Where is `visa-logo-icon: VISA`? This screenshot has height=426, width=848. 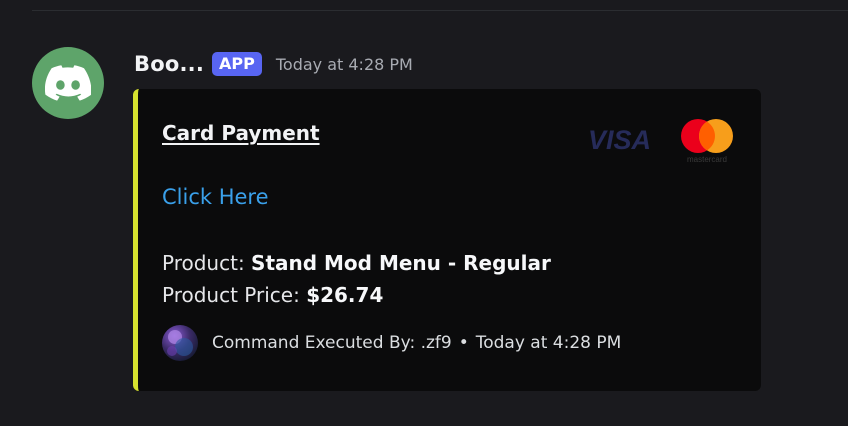 visa-logo-icon: VISA is located at coordinates (619, 139).